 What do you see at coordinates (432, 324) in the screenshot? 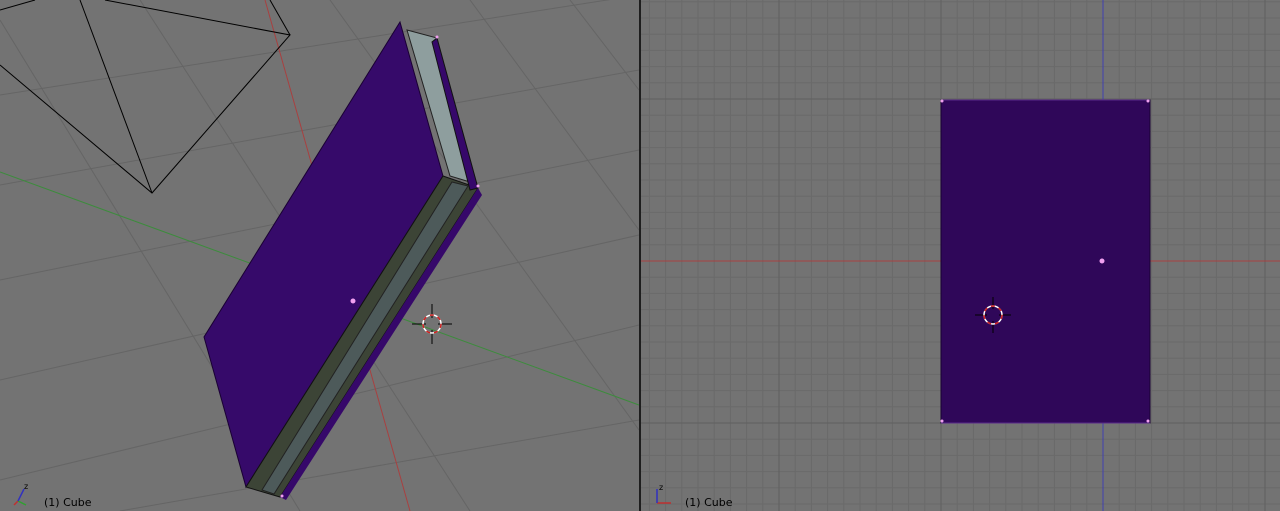
I see `3d-cursor-icon` at bounding box center [432, 324].